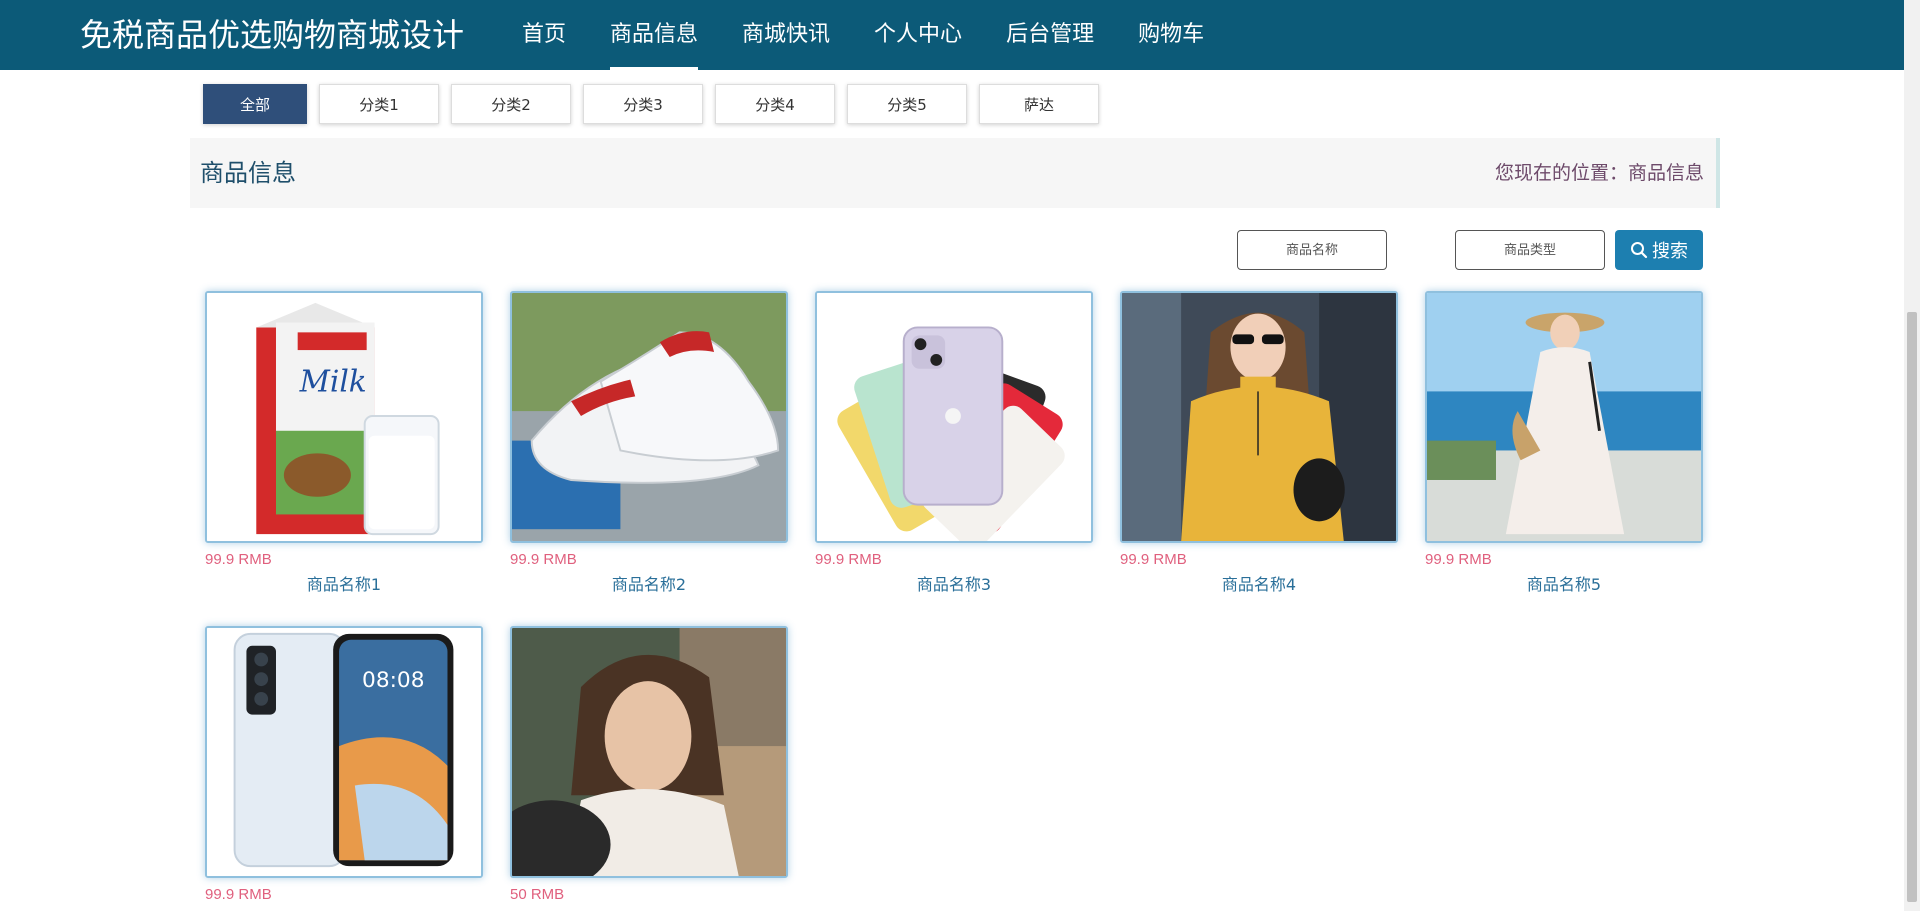 The image size is (1920, 911). Describe the element at coordinates (333, 381) in the screenshot. I see `svg-text: Milk` at that location.